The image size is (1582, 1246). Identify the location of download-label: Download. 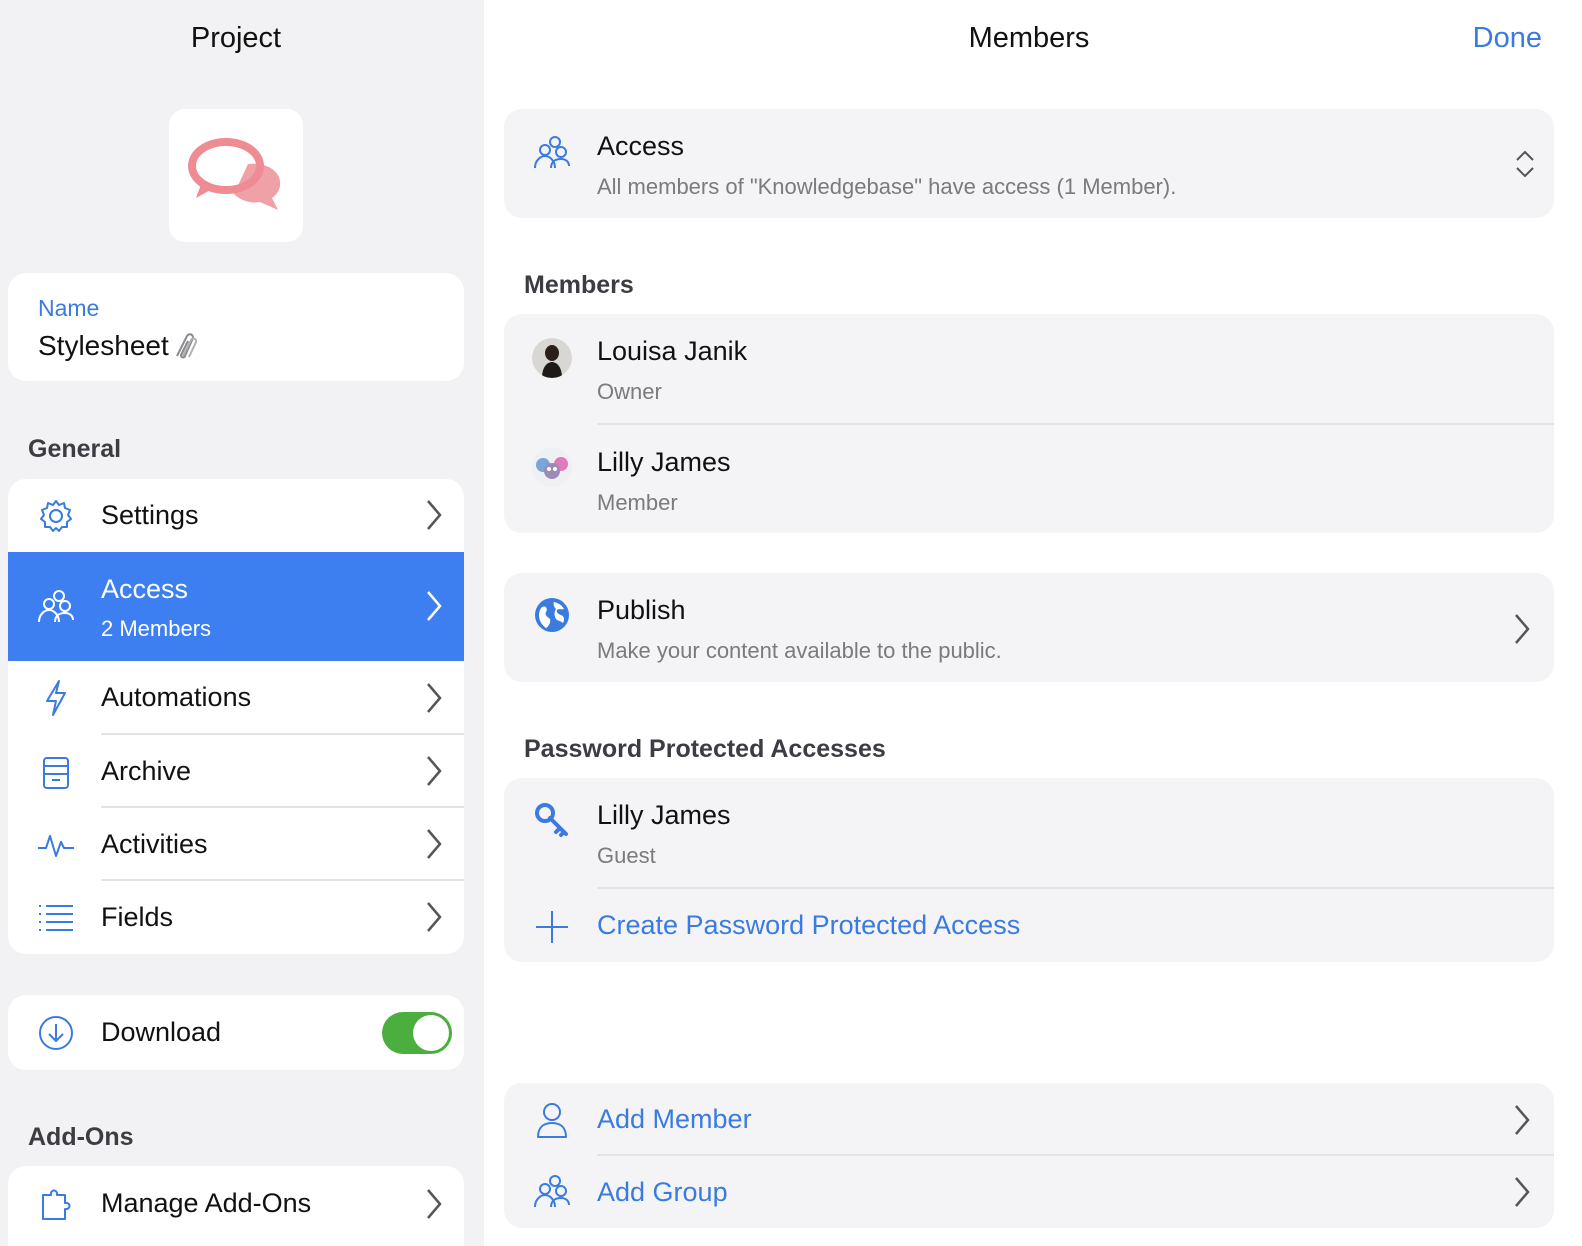
(161, 1032).